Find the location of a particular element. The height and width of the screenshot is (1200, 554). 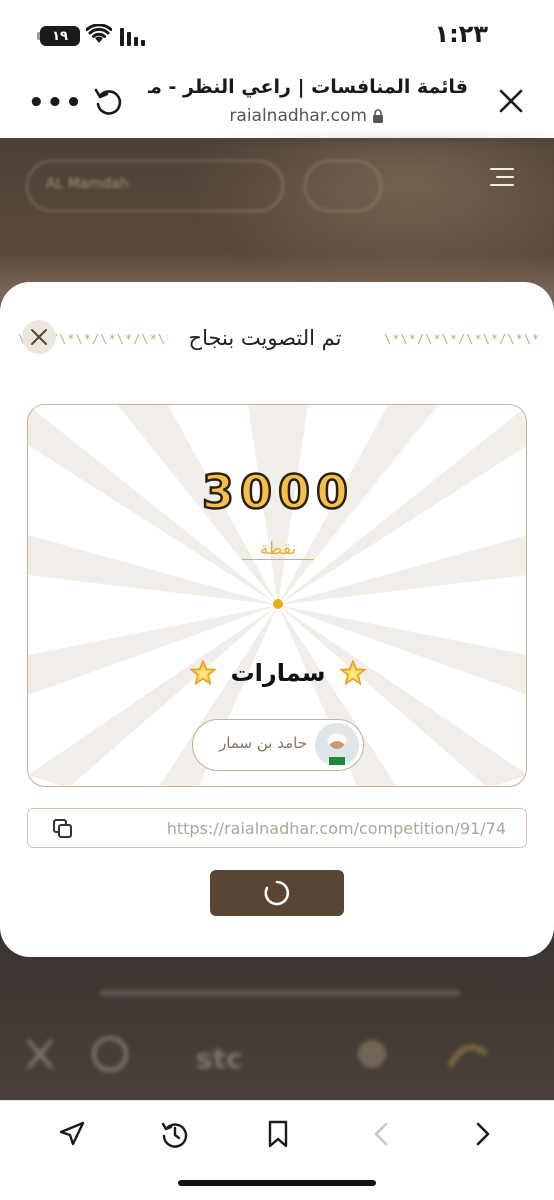

battery-indicator: ١٩ is located at coordinates (58, 36).